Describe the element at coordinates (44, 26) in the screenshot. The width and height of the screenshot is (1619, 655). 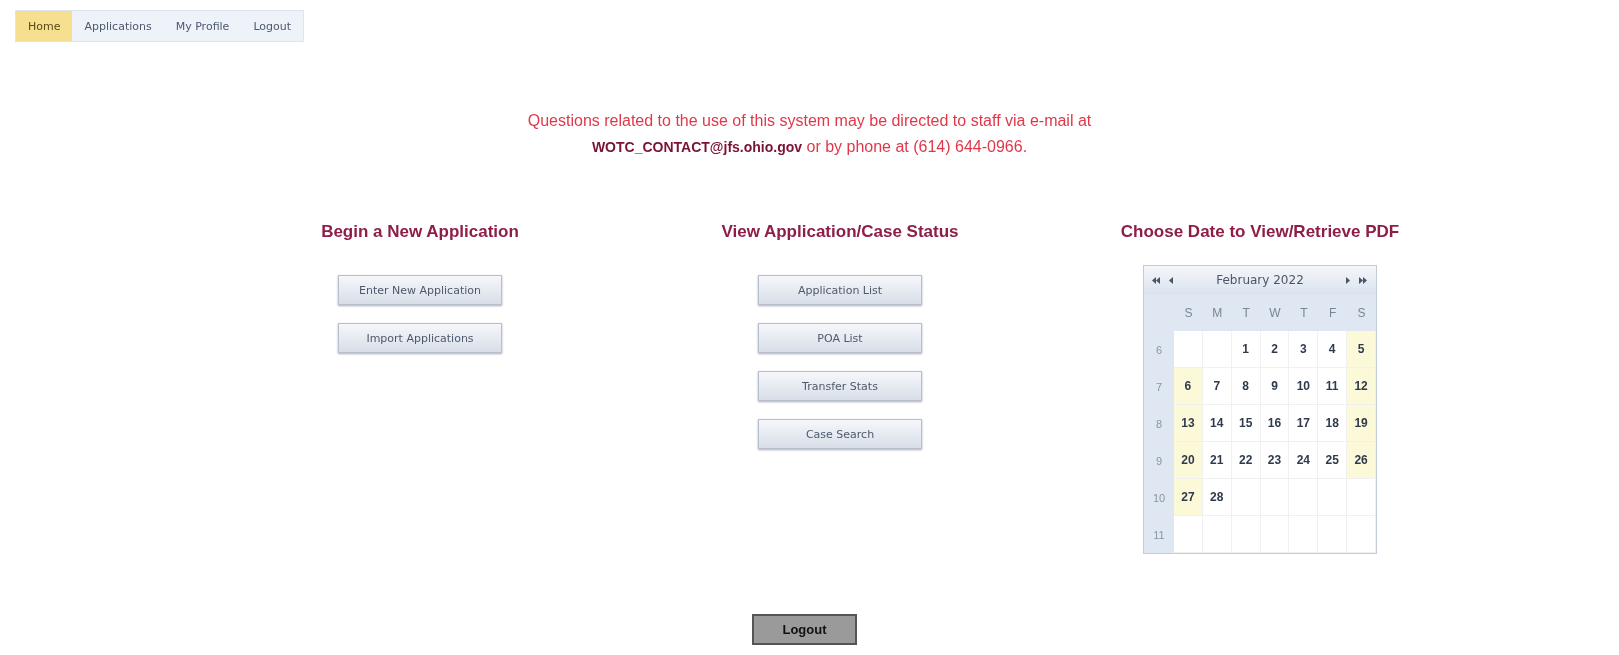
I see `nav-tab: Home` at that location.